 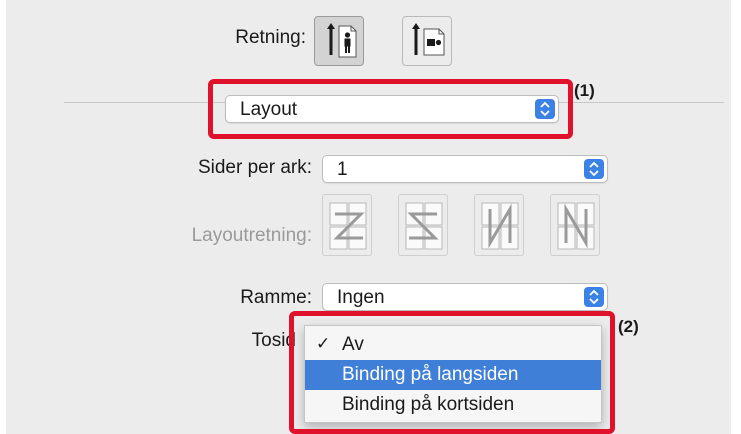 I want to click on border-select: Ingen, so click(x=465, y=297).